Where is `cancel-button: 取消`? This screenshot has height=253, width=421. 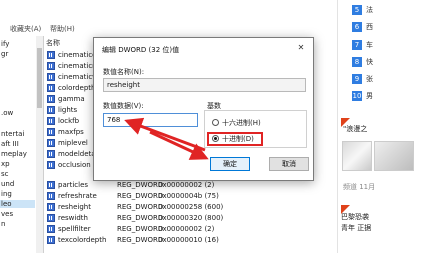
cancel-button: 取消 is located at coordinates (289, 164).